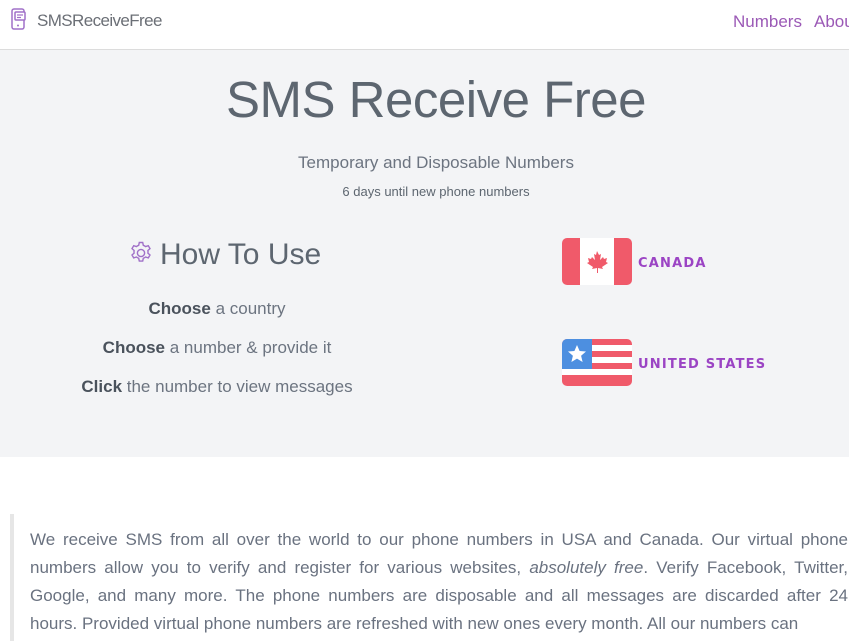 The height and width of the screenshot is (641, 849). What do you see at coordinates (597, 364) in the screenshot?
I see `usa-flag-icon` at bounding box center [597, 364].